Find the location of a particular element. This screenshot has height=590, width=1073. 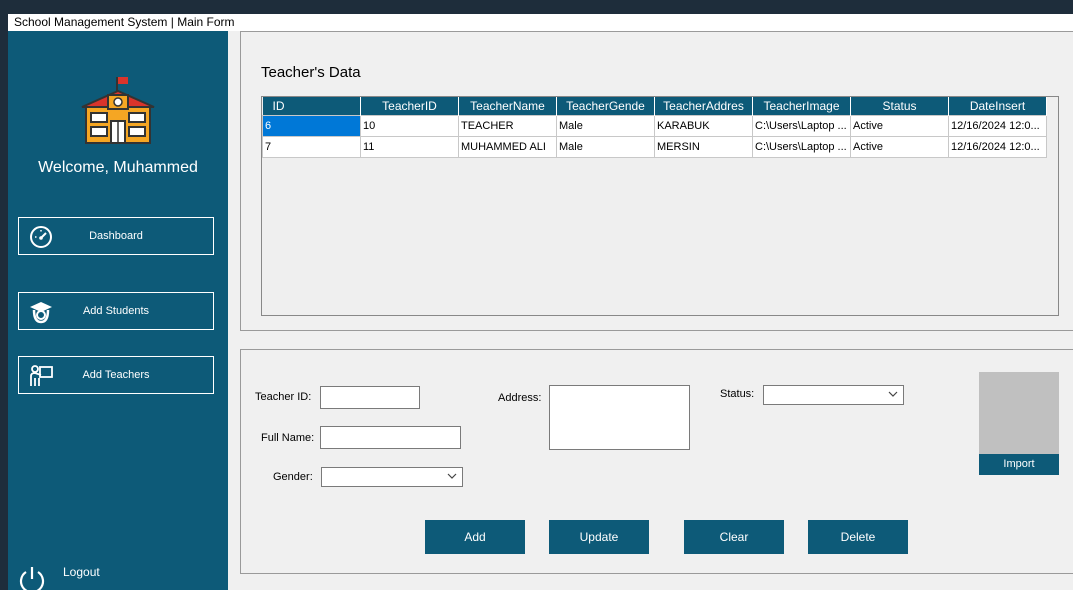

sidebar-item-add-teachers: Add Teachers is located at coordinates (116, 375).